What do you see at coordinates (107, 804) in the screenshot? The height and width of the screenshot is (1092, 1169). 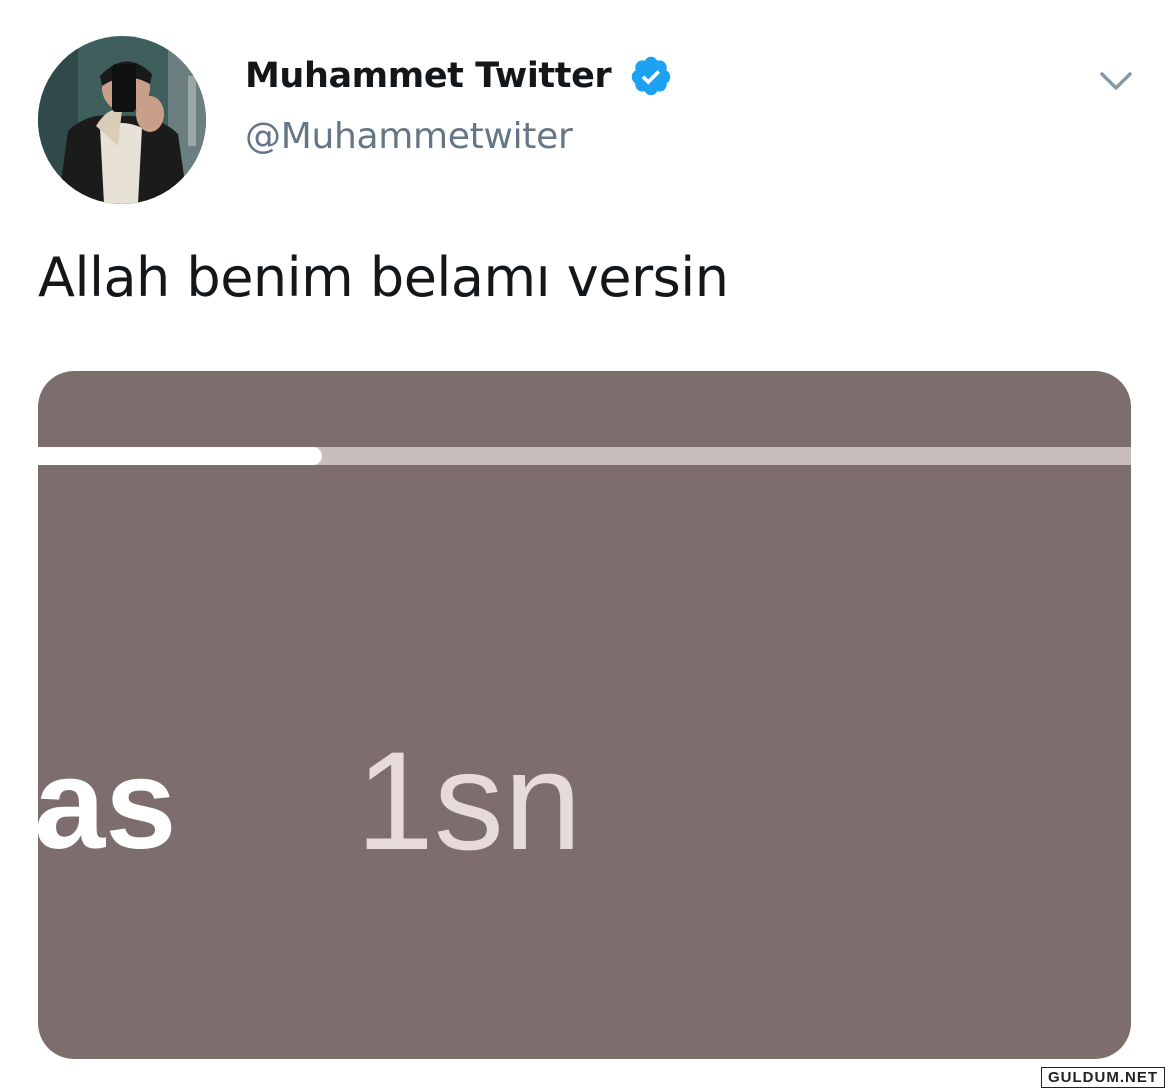 I see `story-username-fragment: as` at bounding box center [107, 804].